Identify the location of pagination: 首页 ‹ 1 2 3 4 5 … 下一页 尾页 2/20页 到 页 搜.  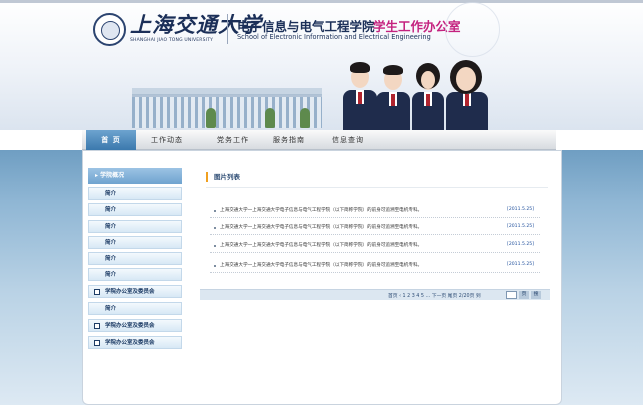
(375, 294).